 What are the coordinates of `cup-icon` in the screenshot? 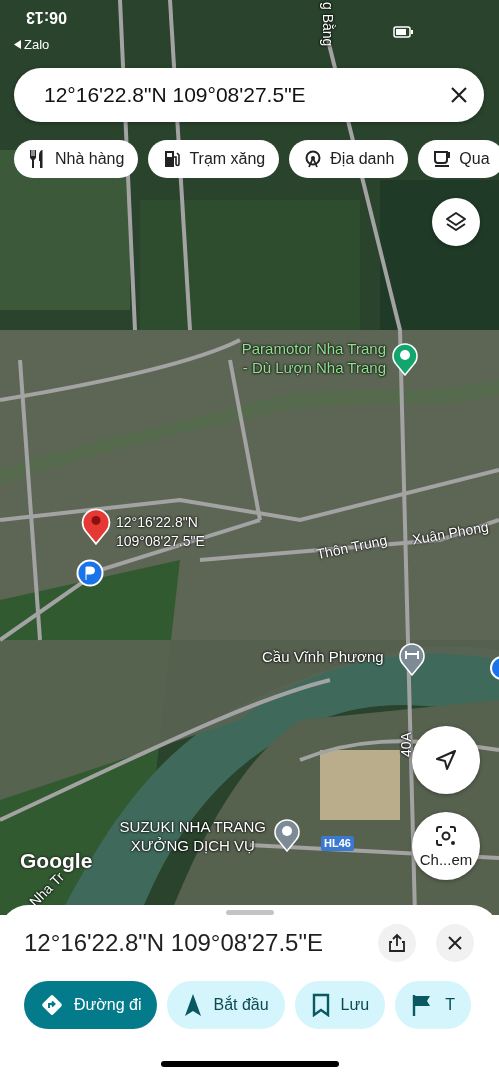 It's located at (442, 159).